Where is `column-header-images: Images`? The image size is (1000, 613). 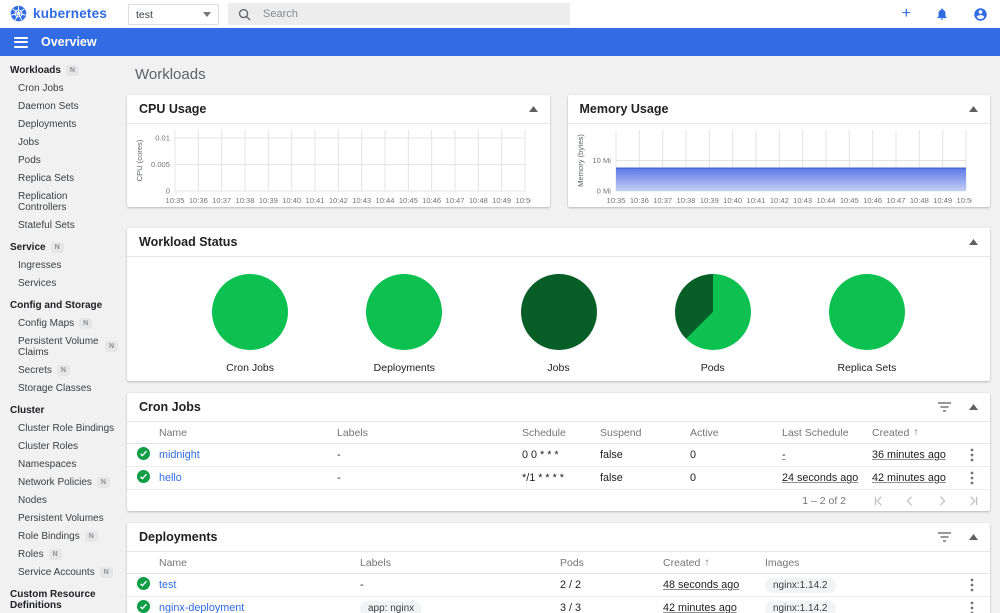
column-header-images: Images is located at coordinates (864, 563).